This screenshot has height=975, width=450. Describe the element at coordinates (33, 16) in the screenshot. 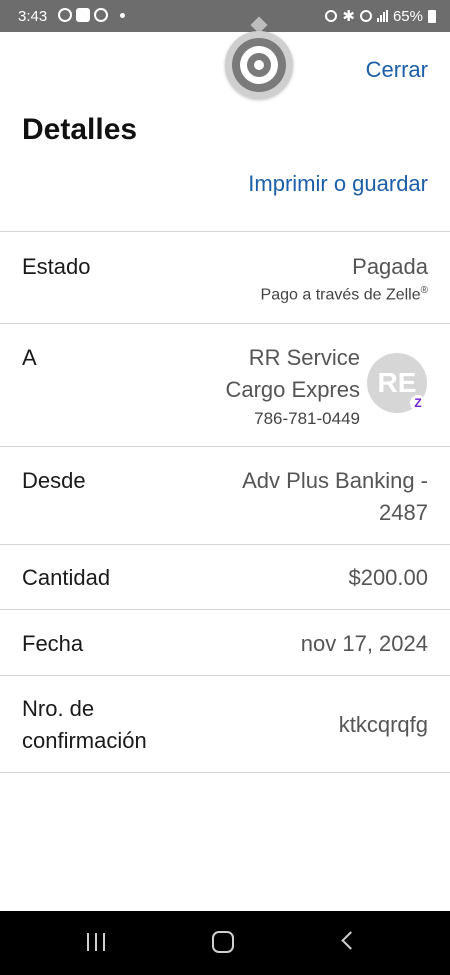

I see `status-time: 3:43` at that location.